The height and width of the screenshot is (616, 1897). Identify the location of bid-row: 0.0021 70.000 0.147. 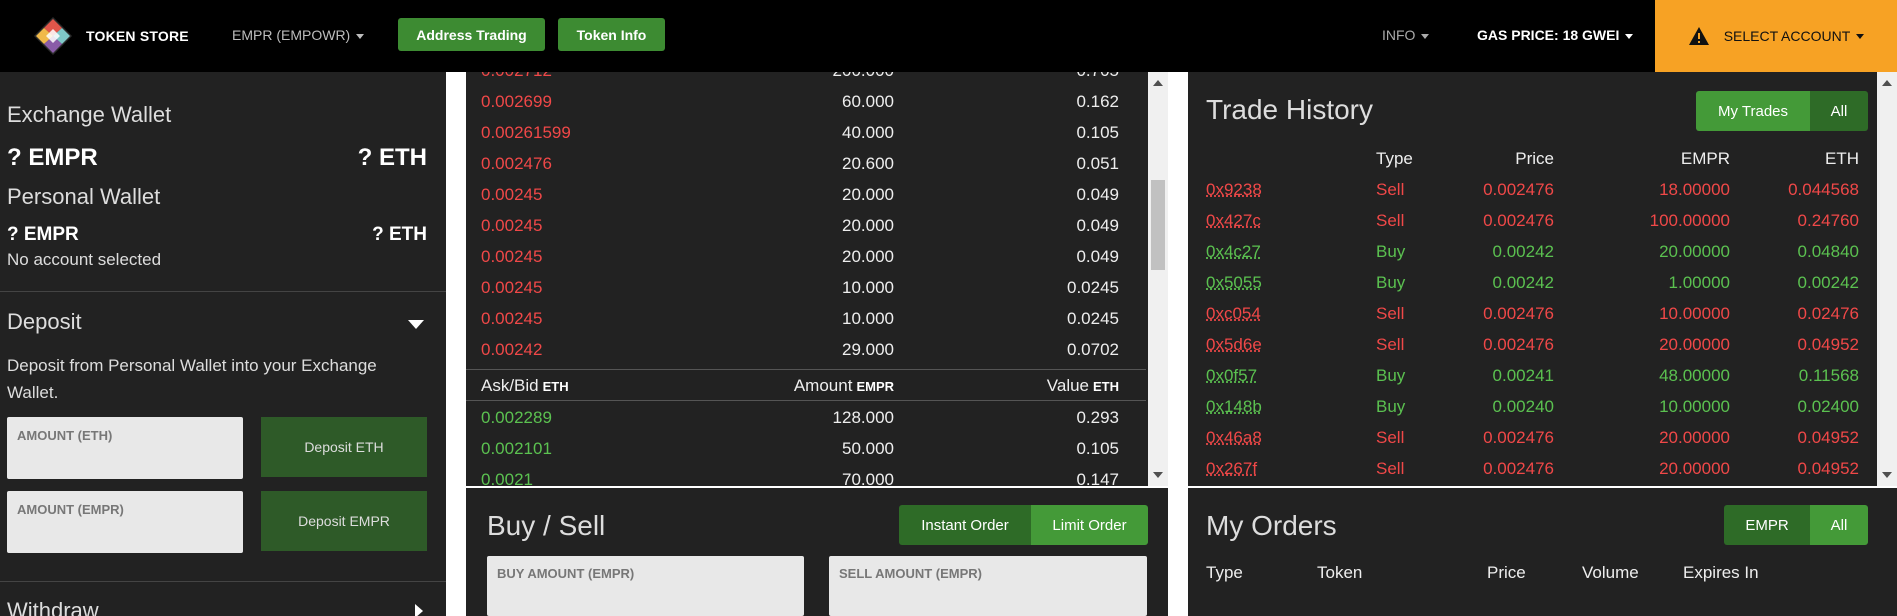
(806, 475).